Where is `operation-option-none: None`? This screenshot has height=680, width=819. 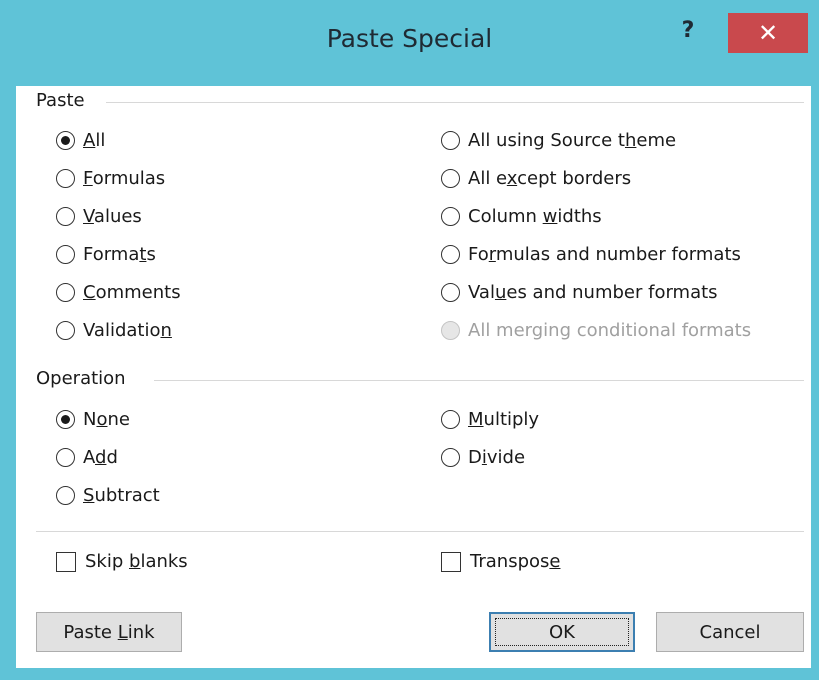 operation-option-none: None is located at coordinates (93, 419).